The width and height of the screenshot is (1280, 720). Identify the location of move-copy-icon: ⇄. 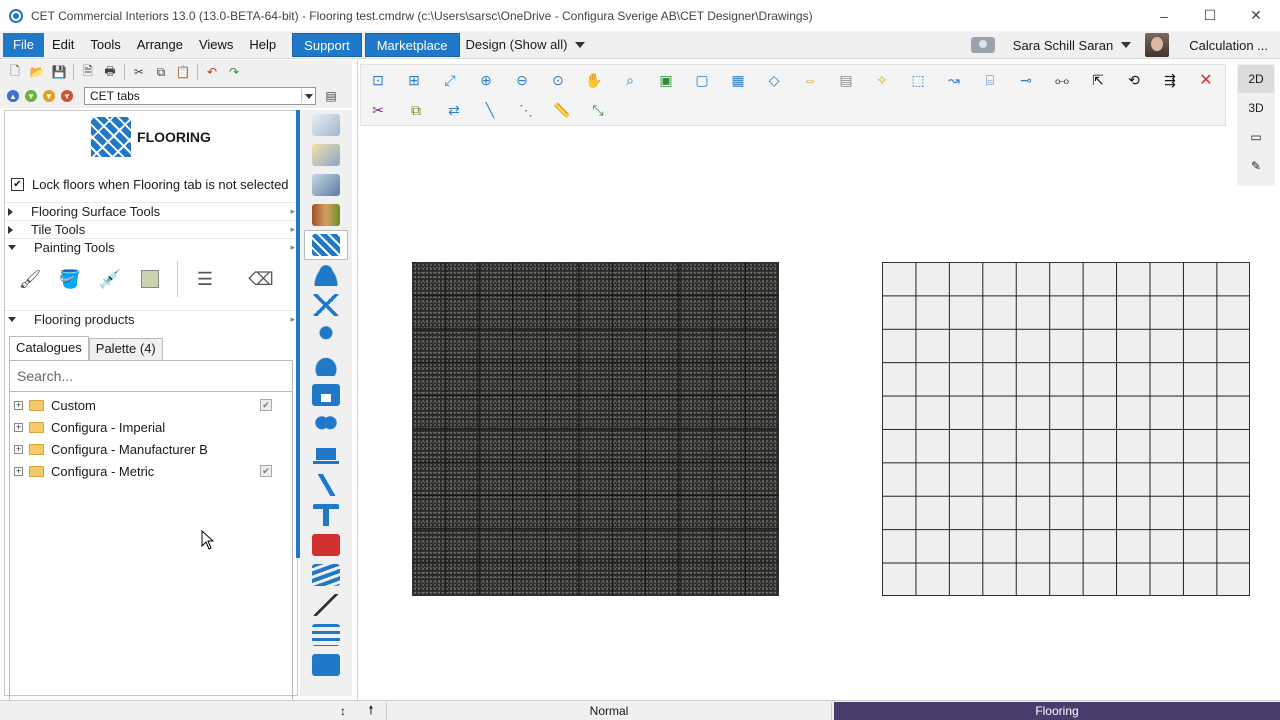
(454, 110).